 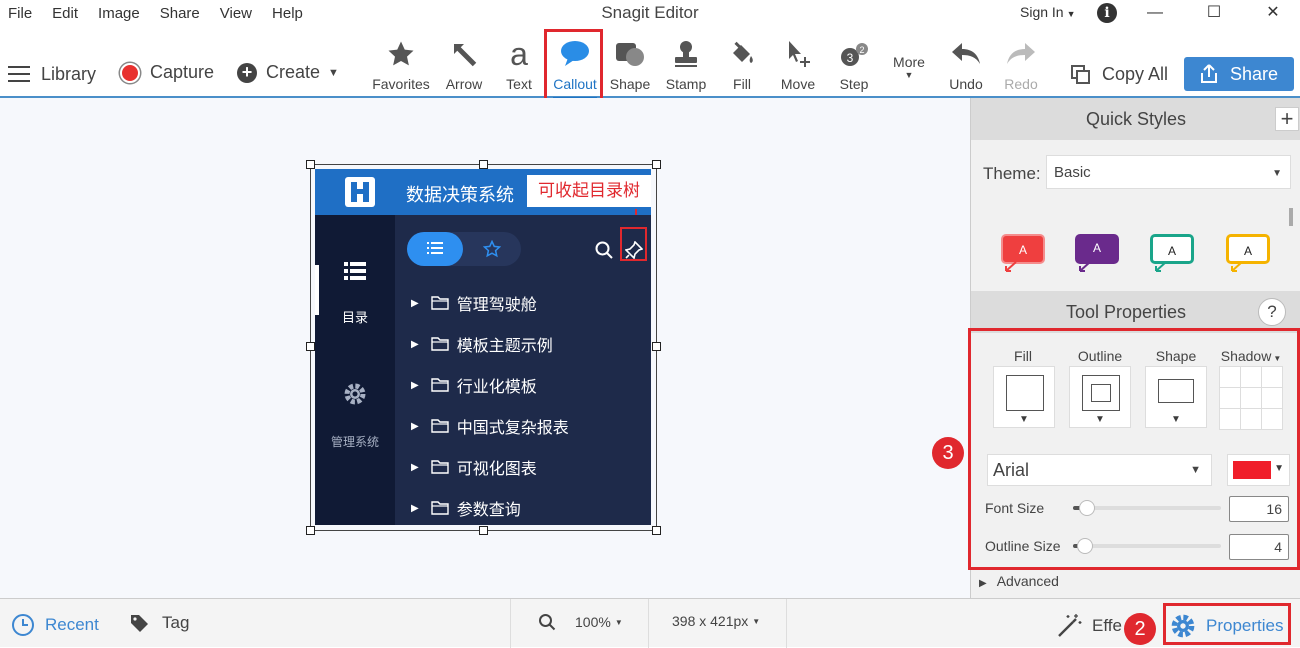 I want to click on tool-label: Fill, so click(x=742, y=84).